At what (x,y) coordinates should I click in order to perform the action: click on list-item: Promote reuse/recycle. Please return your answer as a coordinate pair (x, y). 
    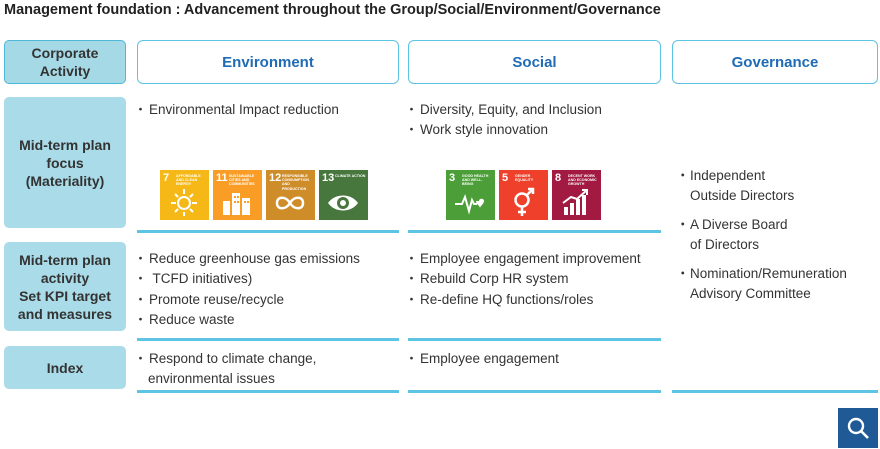
    Looking at the image, I should click on (247, 300).